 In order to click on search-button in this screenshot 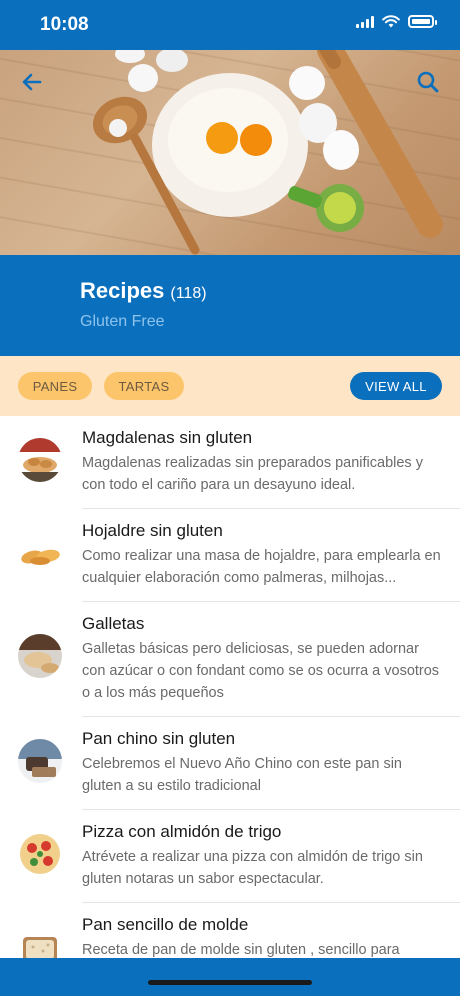, I will do `click(428, 82)`.